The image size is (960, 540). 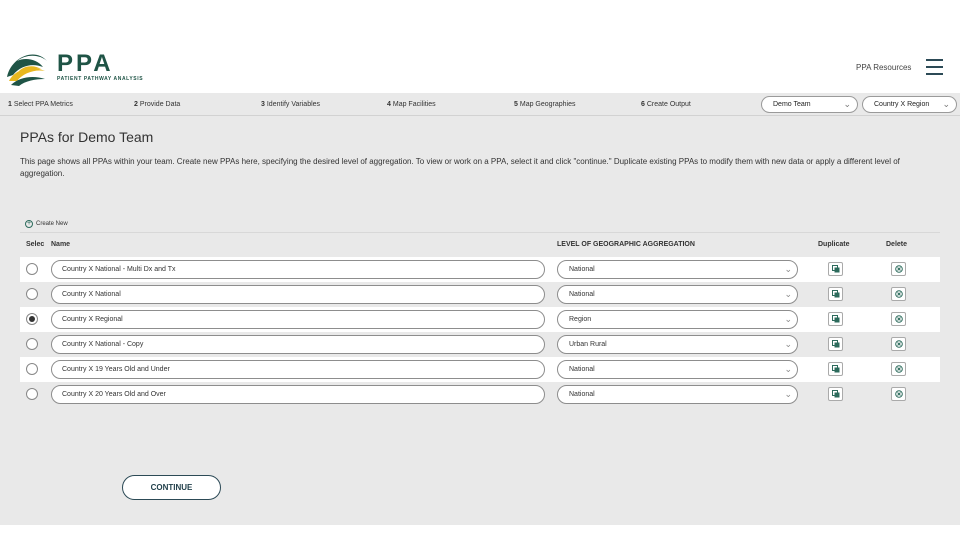 What do you see at coordinates (298, 394) in the screenshot?
I see `ppa-name-field: Country X 20 Years Old and Over` at bounding box center [298, 394].